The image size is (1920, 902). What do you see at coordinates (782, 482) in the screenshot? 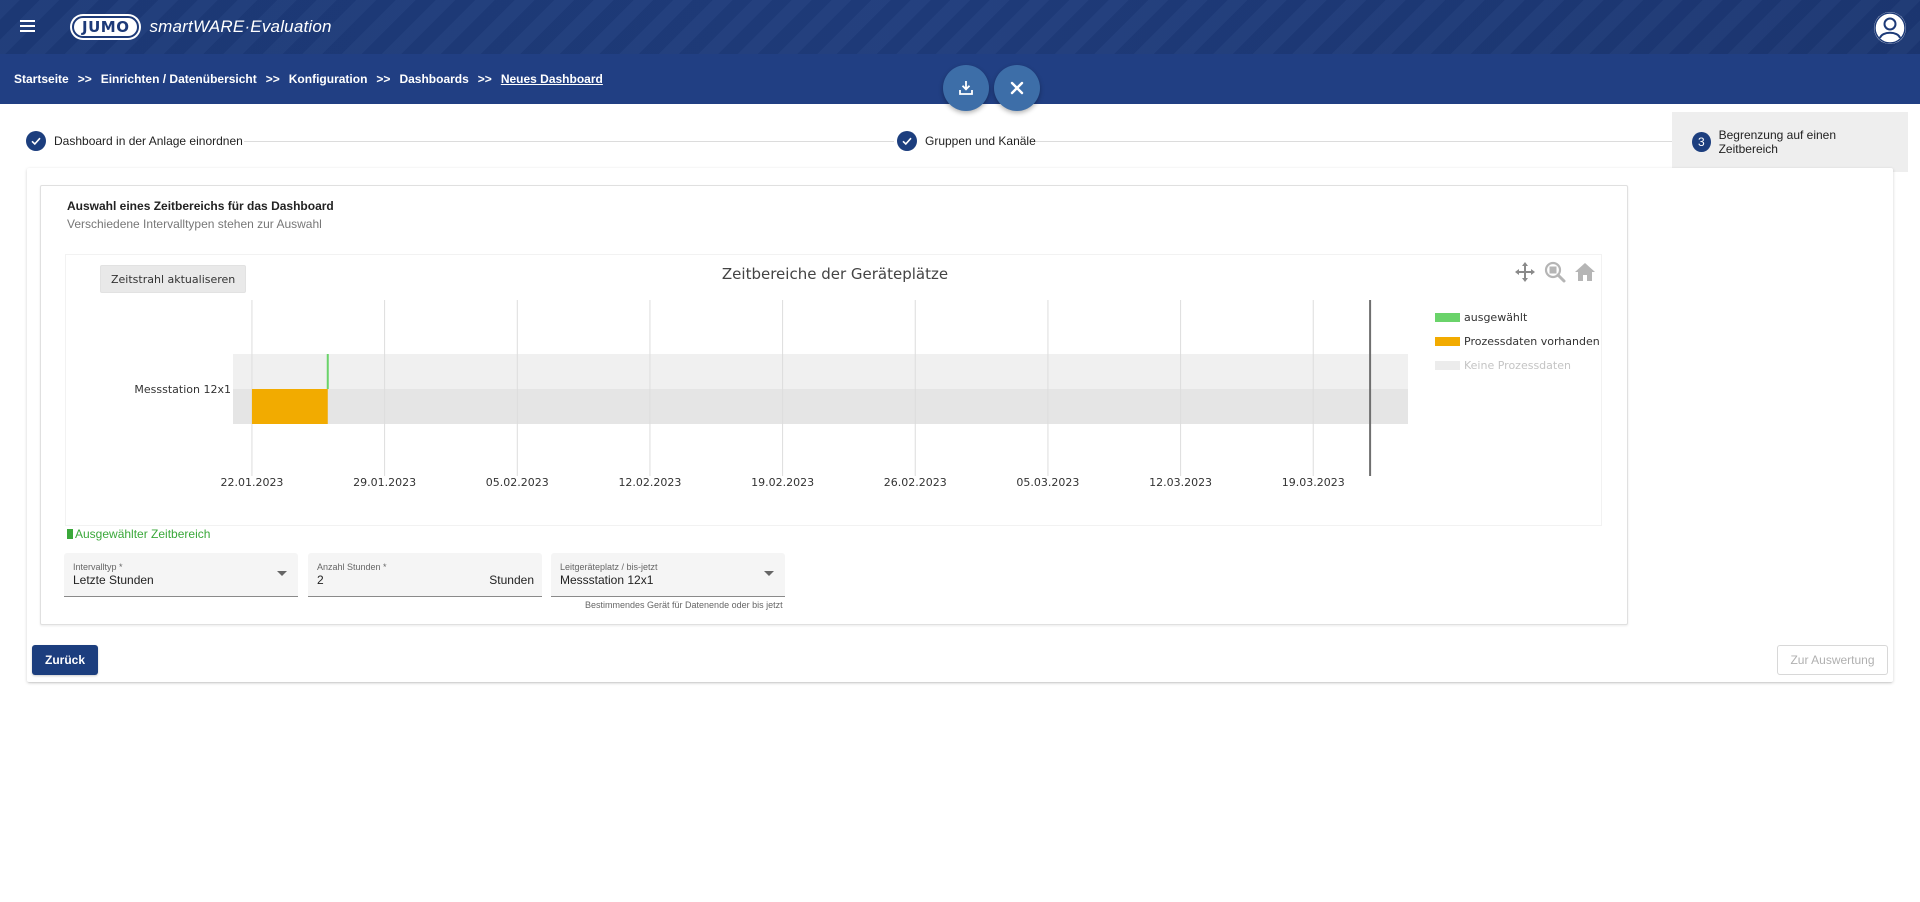
I see `x-tick-label: 19.02.2023` at bounding box center [782, 482].